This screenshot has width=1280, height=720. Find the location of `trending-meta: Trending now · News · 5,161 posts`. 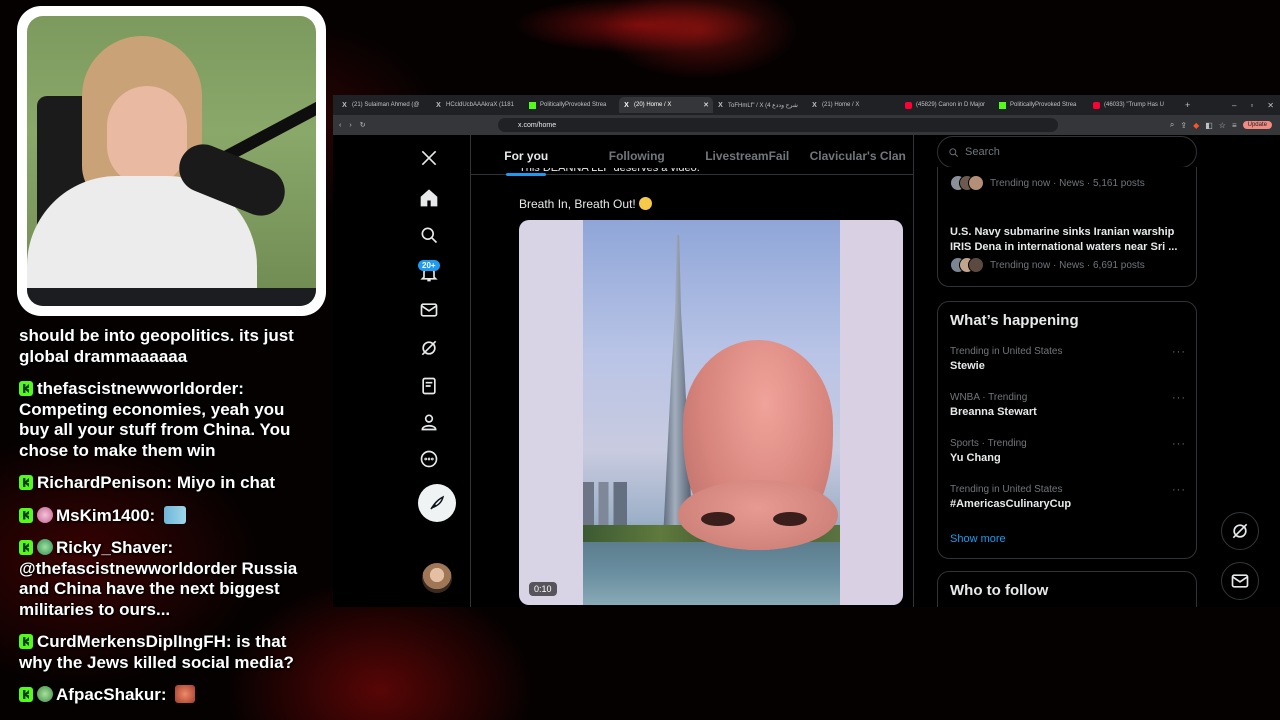

trending-meta: Trending now · News · 5,161 posts is located at coordinates (1067, 183).